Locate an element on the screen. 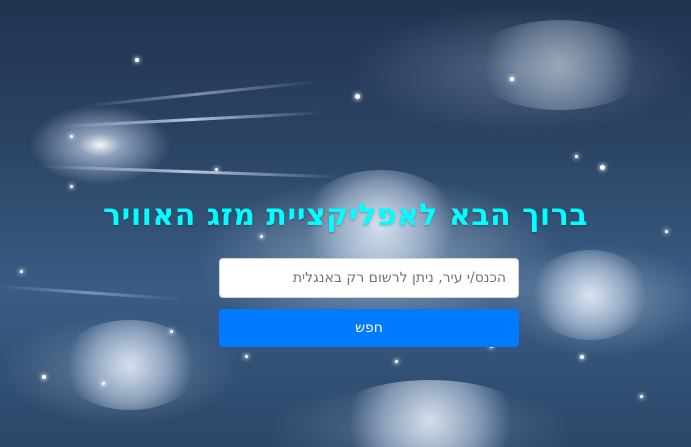 This screenshot has height=447, width=691. city-search-form: חפש is located at coordinates (369, 302).